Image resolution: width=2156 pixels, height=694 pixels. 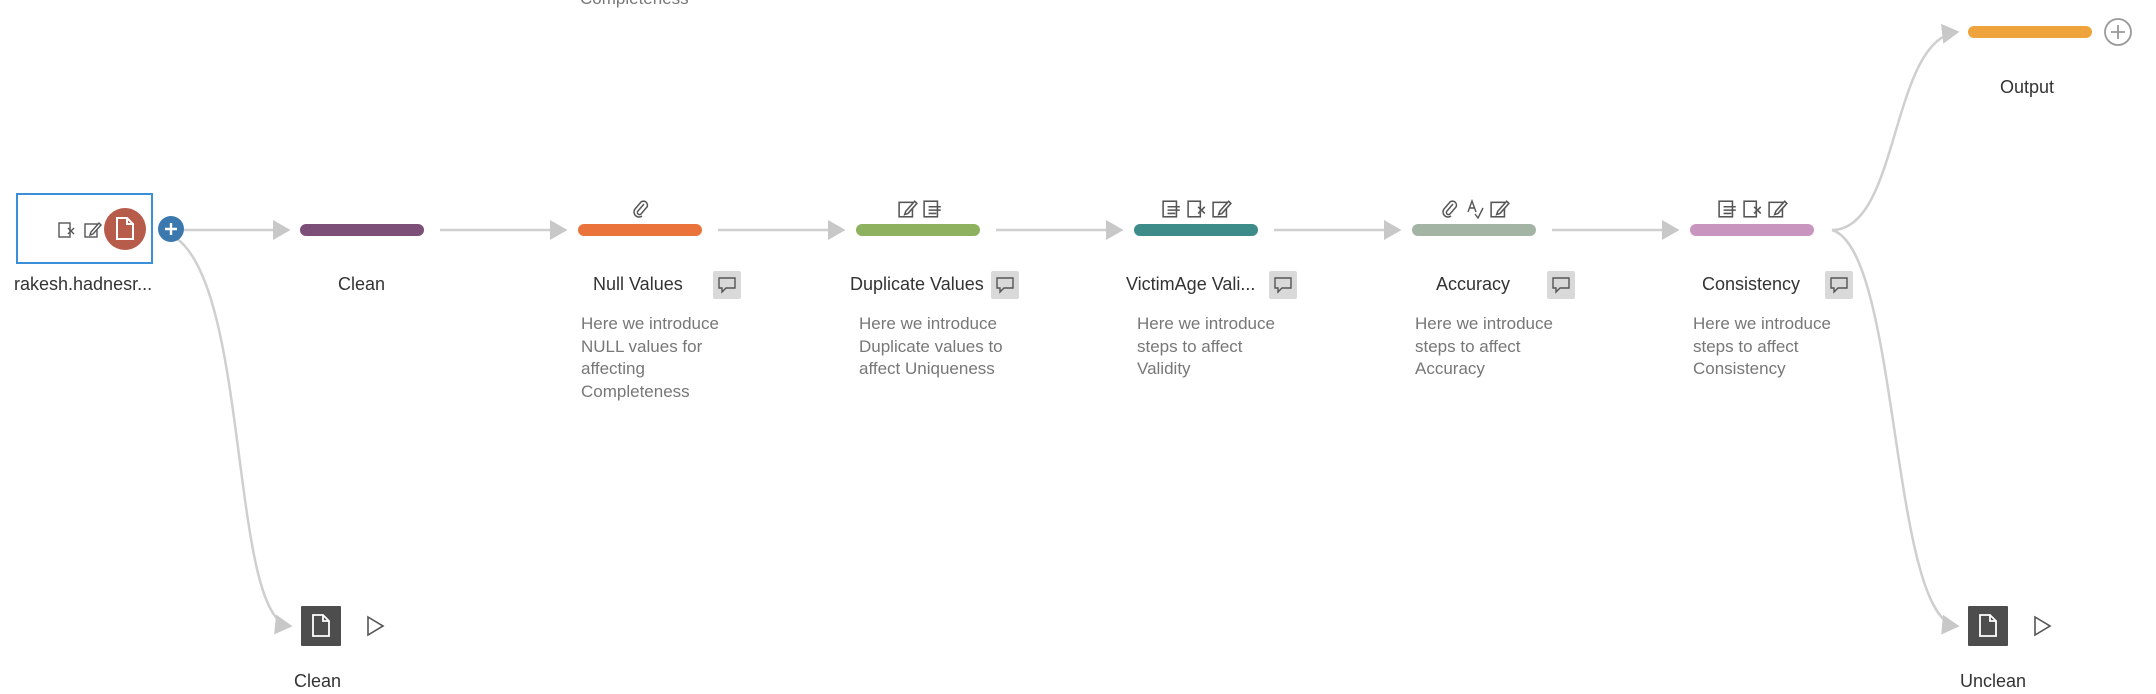 What do you see at coordinates (2030, 32) in the screenshot?
I see `step-output-bar` at bounding box center [2030, 32].